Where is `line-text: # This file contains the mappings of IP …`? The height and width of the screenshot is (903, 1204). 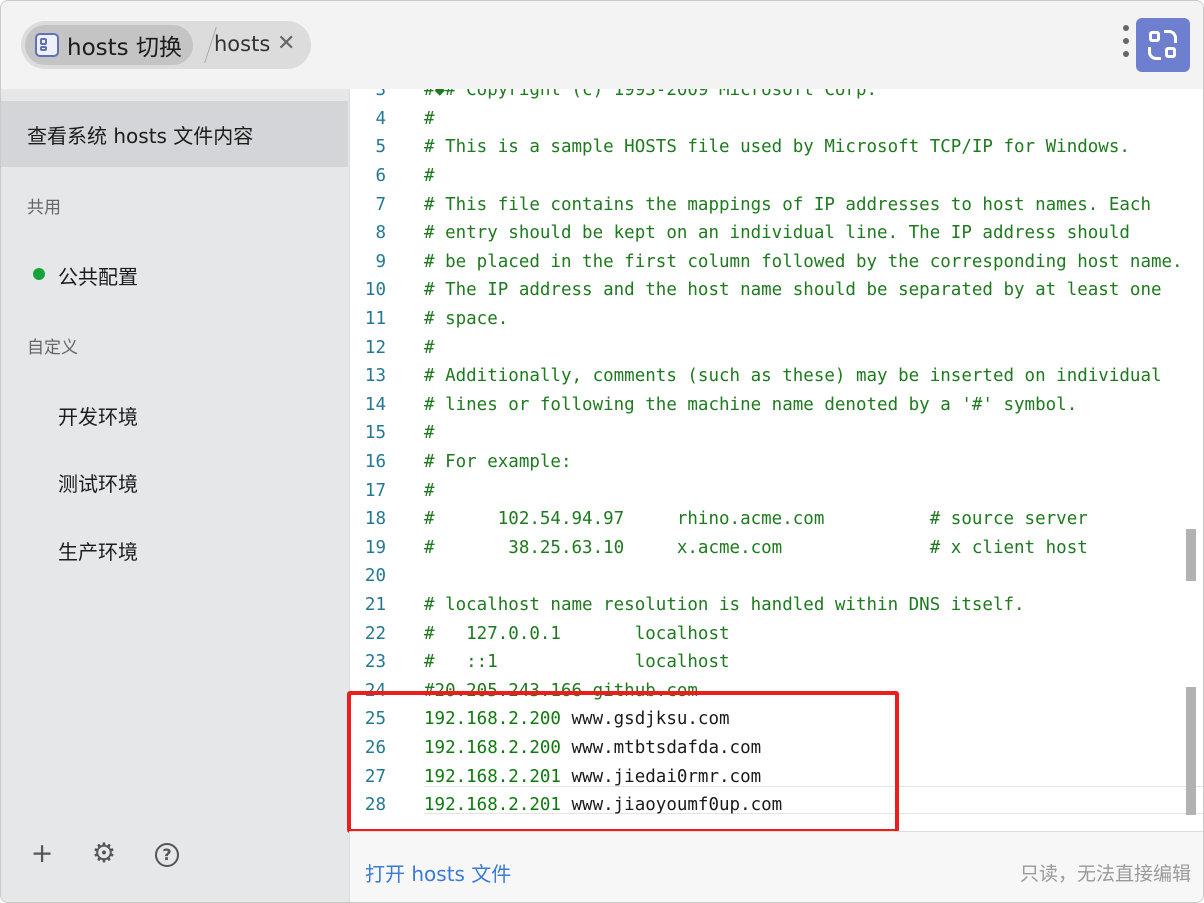 line-text: # This file contains the mappings of IP … is located at coordinates (787, 204).